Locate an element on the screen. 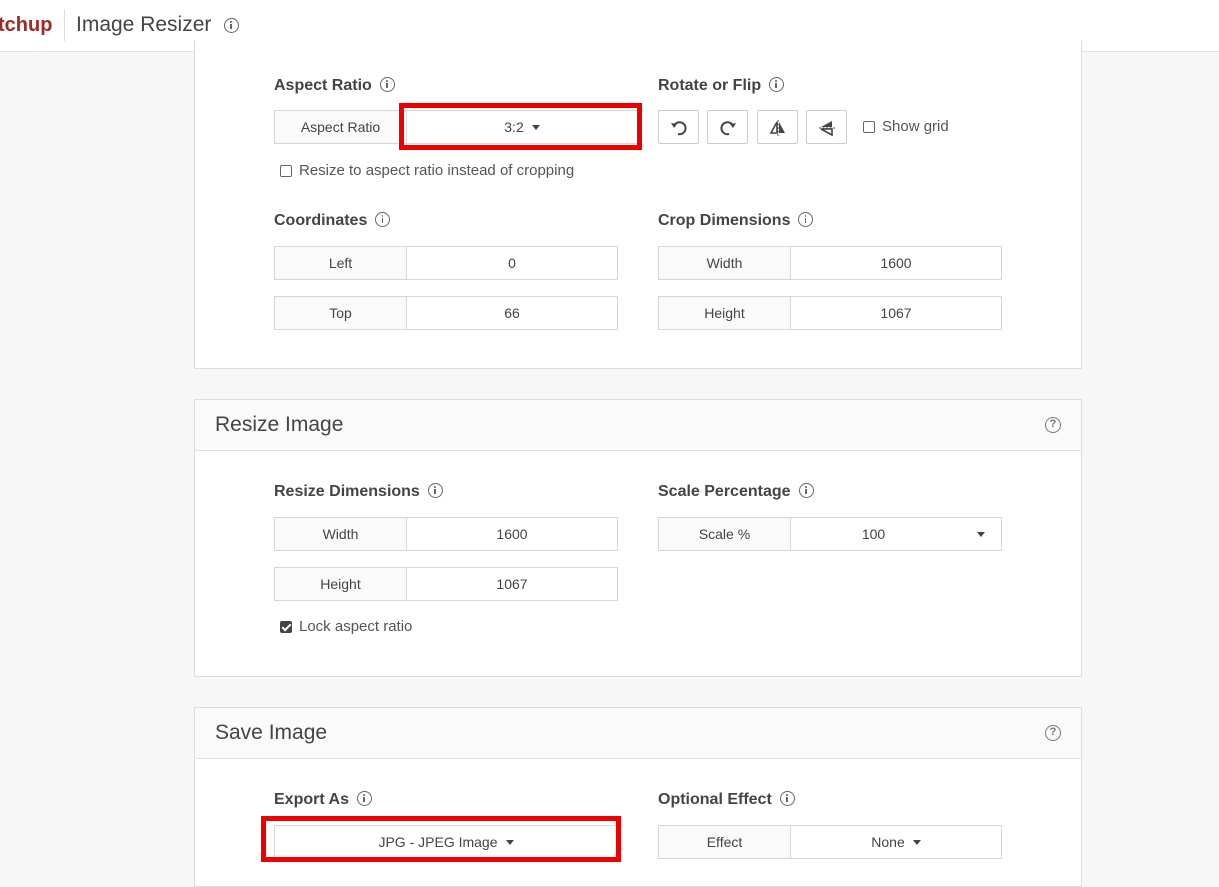 The image size is (1219, 887). effect-addon: Effect is located at coordinates (725, 842).